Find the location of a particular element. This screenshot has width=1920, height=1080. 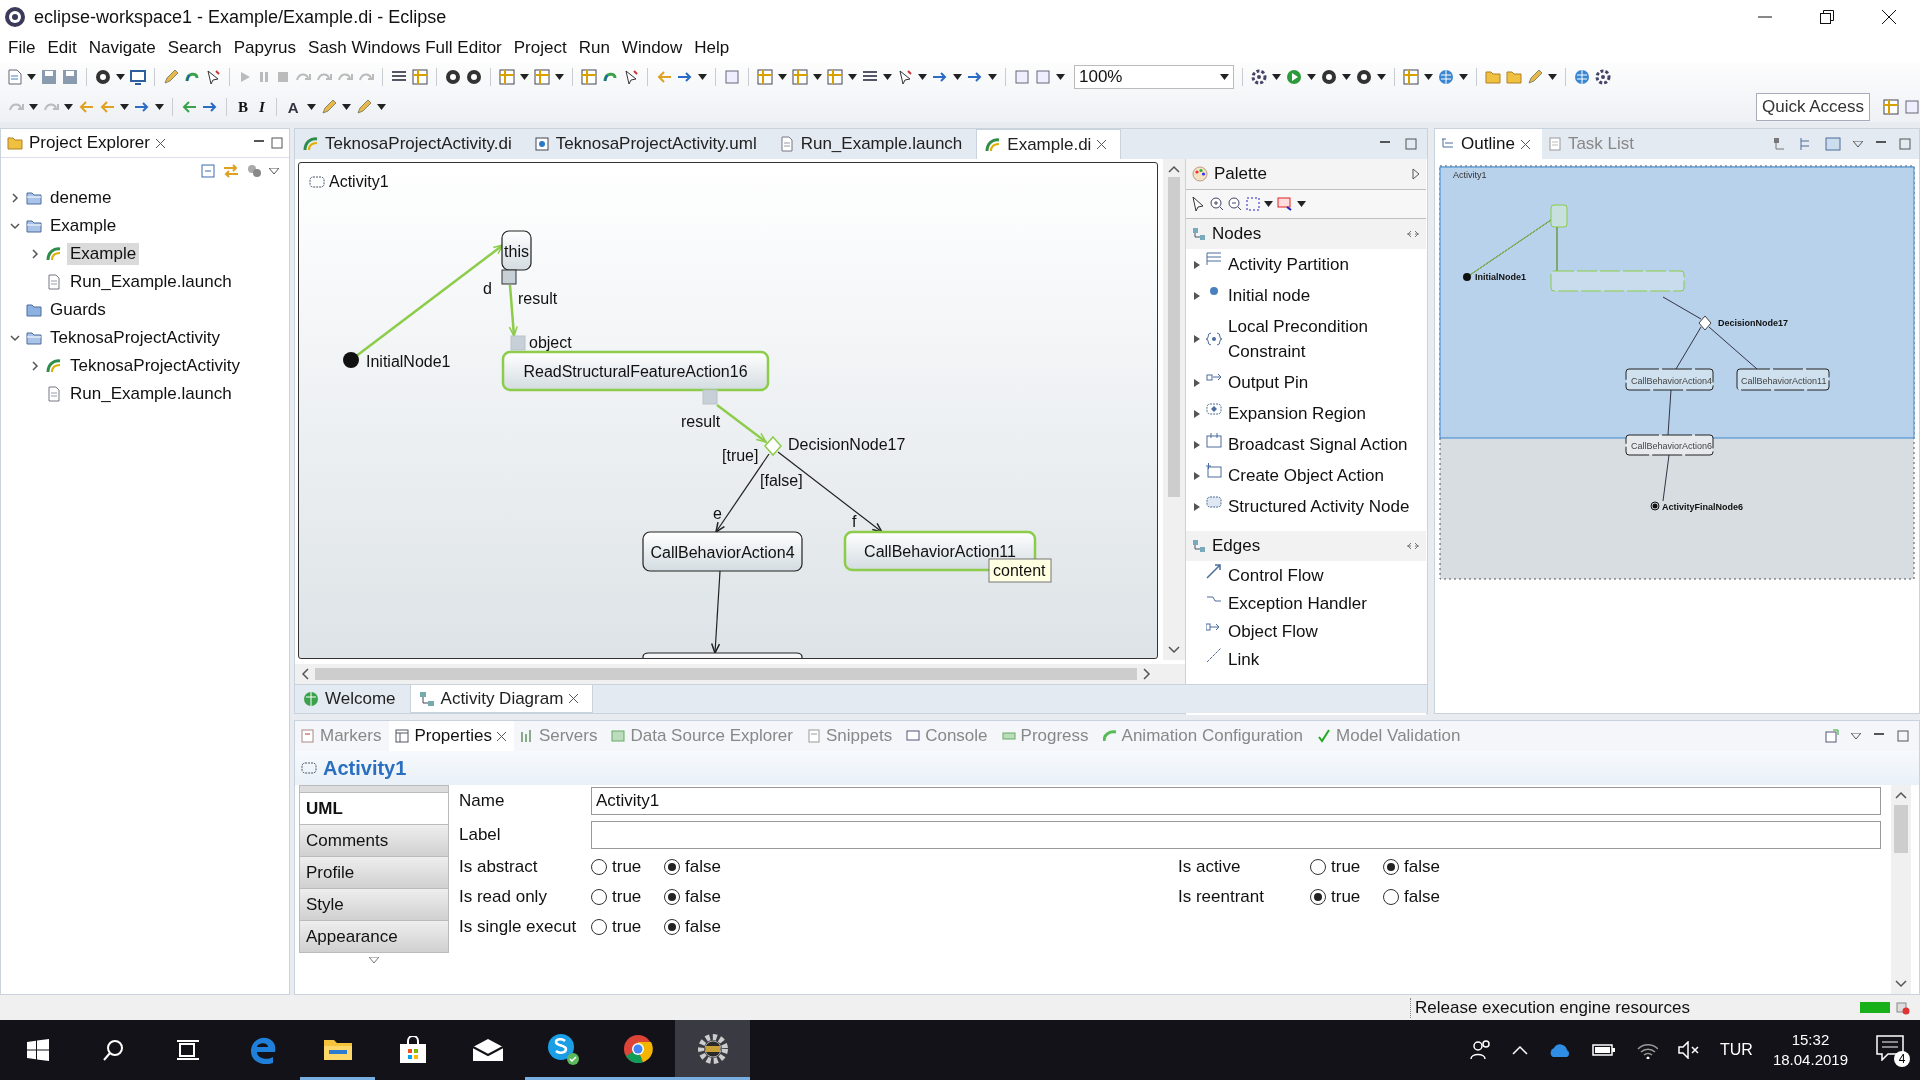

menu-item: File is located at coordinates (22, 48).